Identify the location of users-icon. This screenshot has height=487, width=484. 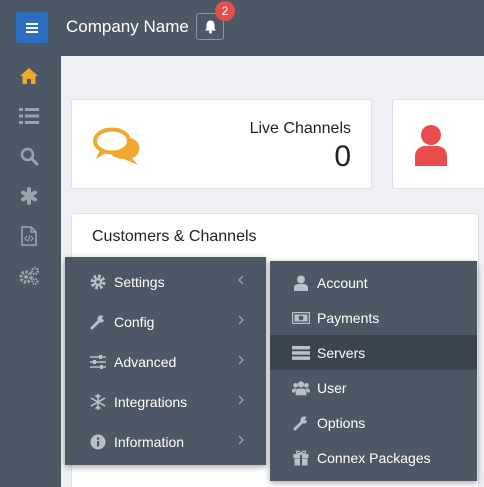
(301, 388).